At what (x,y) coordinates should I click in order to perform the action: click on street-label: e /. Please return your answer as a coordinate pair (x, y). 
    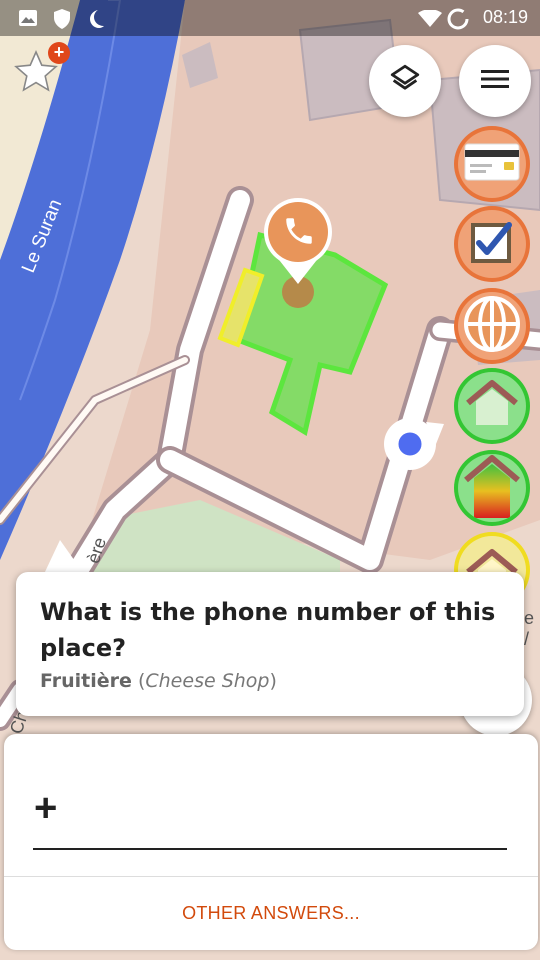
    Looking at the image, I should click on (529, 628).